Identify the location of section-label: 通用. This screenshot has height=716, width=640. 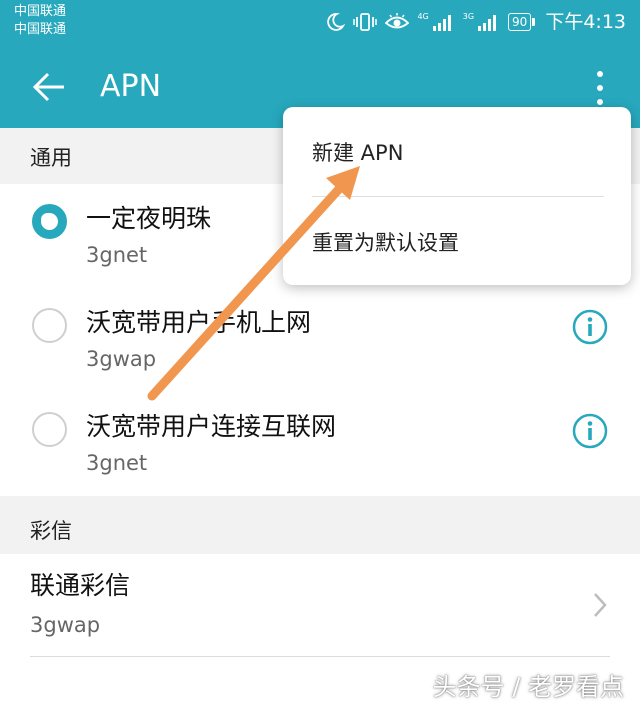
(51, 158).